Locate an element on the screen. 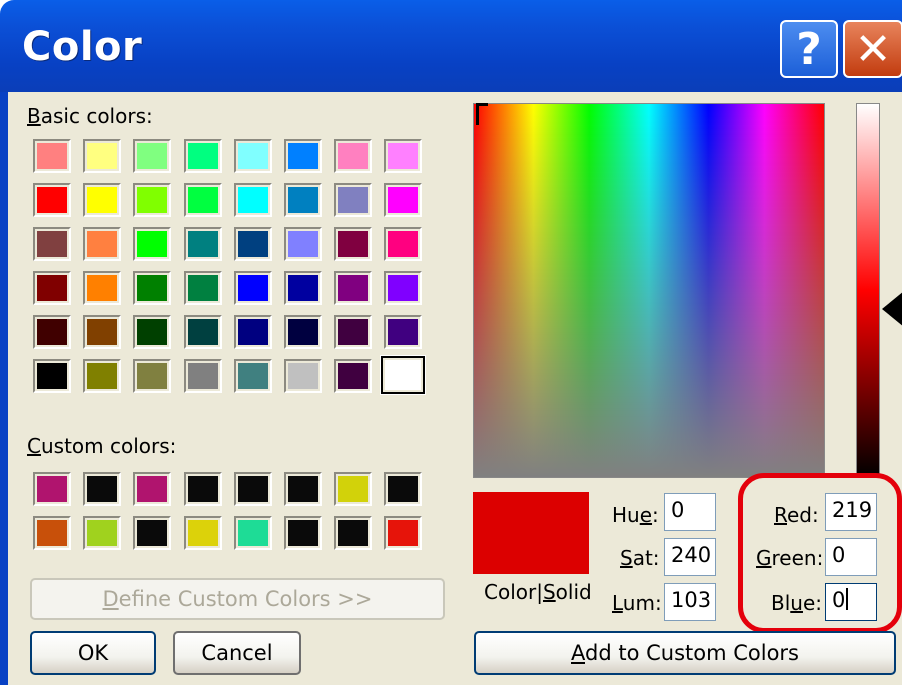 The image size is (902, 685). custom-colors-label: Custom colors: is located at coordinates (102, 446).